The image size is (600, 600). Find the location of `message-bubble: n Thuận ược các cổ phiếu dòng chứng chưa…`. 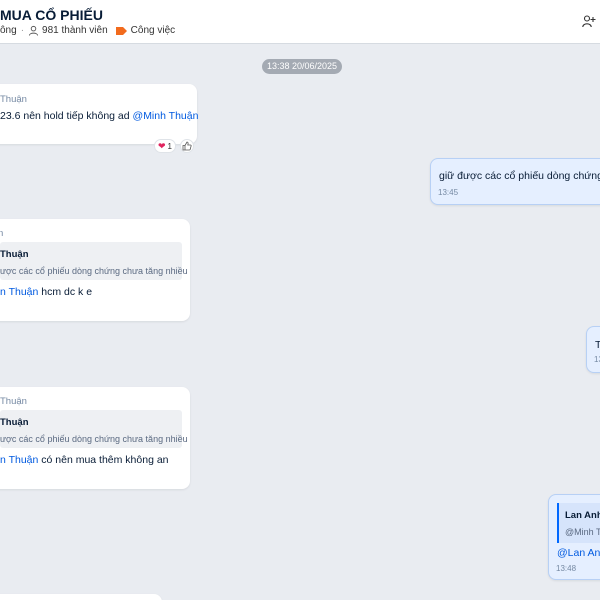

message-bubble: n Thuận ược các cổ phiếu dòng chứng chưa… is located at coordinates (95, 270).